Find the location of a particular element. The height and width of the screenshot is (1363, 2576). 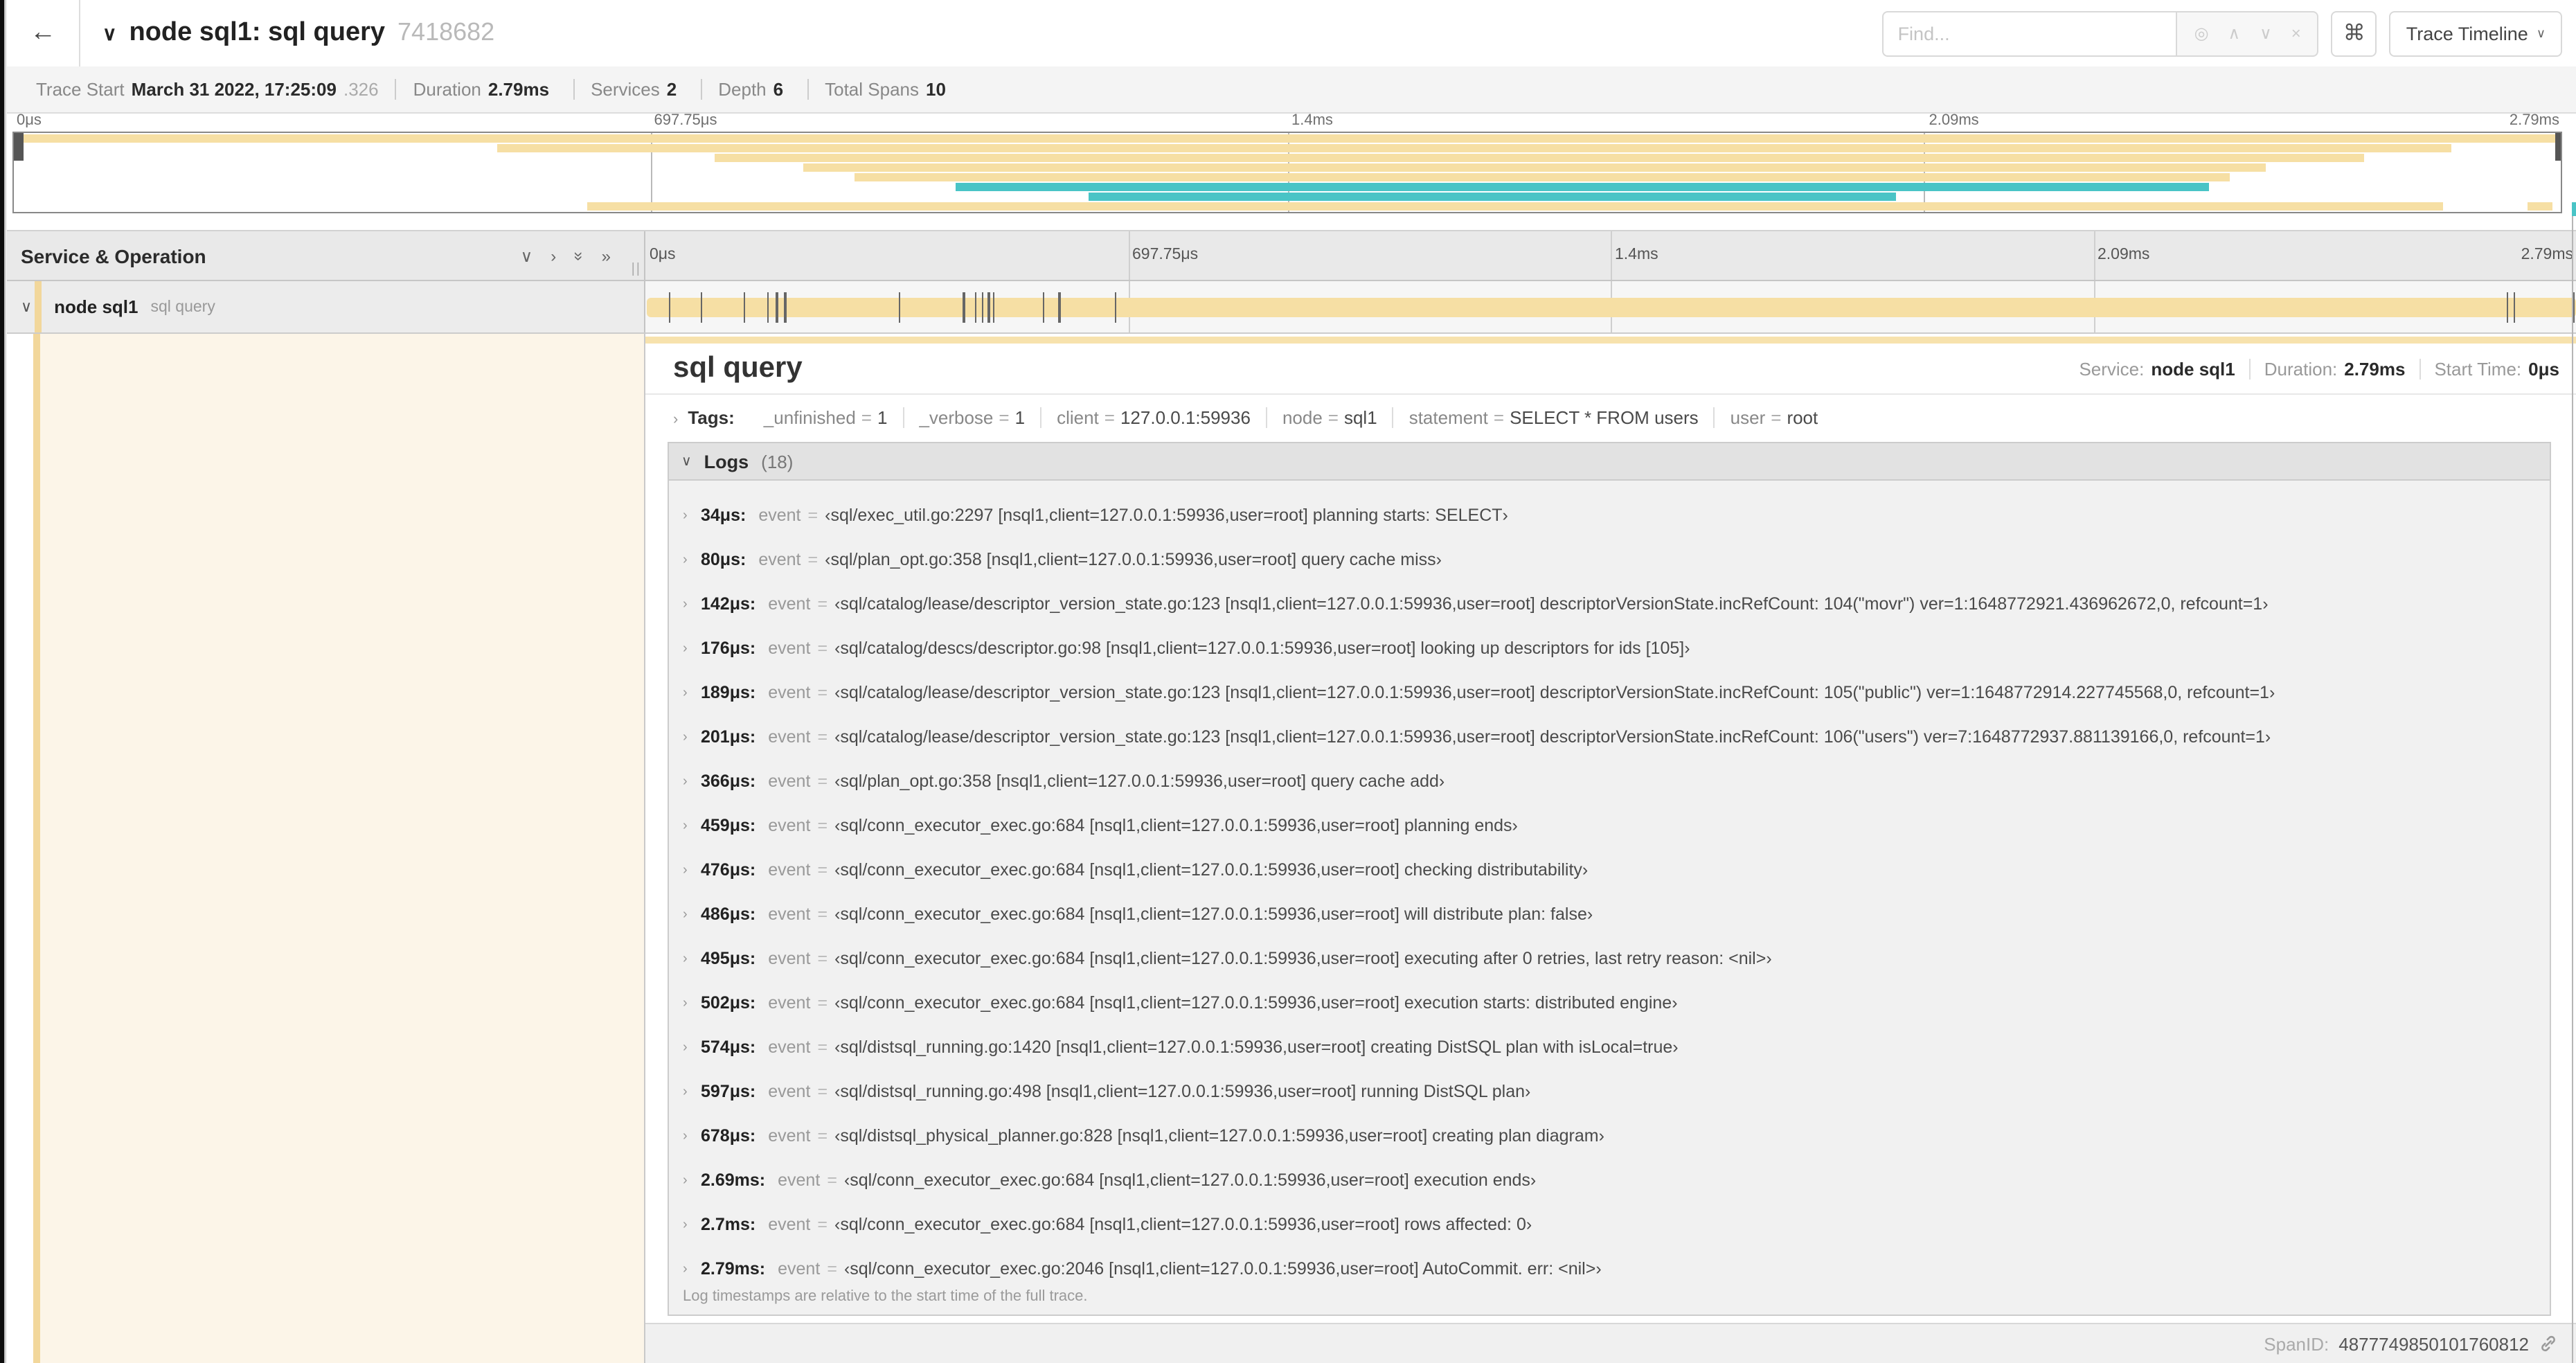

log-timestamp: 176μs: is located at coordinates (729, 649).